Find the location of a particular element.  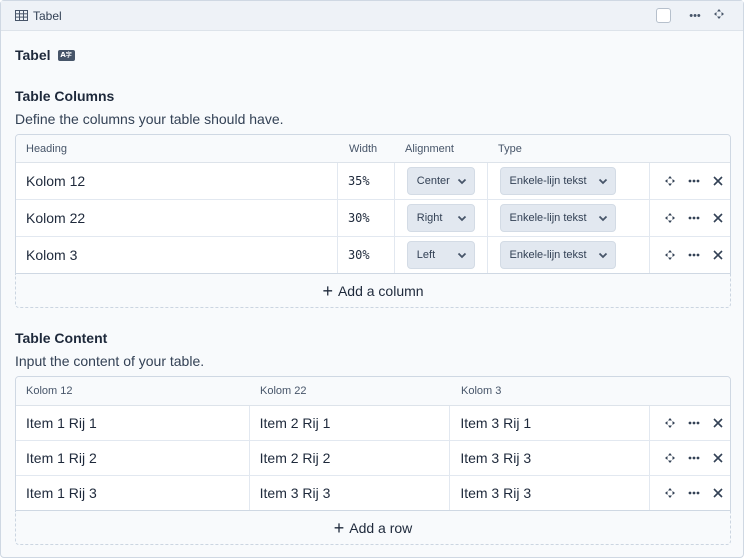

col-header-width: Width is located at coordinates (363, 148).